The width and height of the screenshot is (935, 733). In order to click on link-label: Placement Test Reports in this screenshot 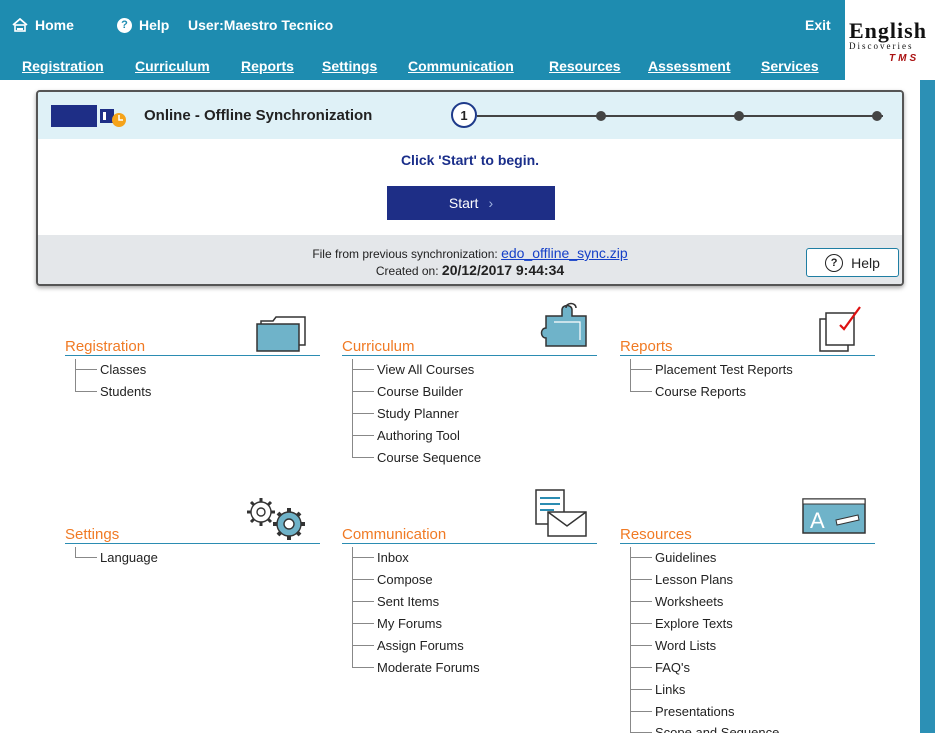, I will do `click(724, 369)`.